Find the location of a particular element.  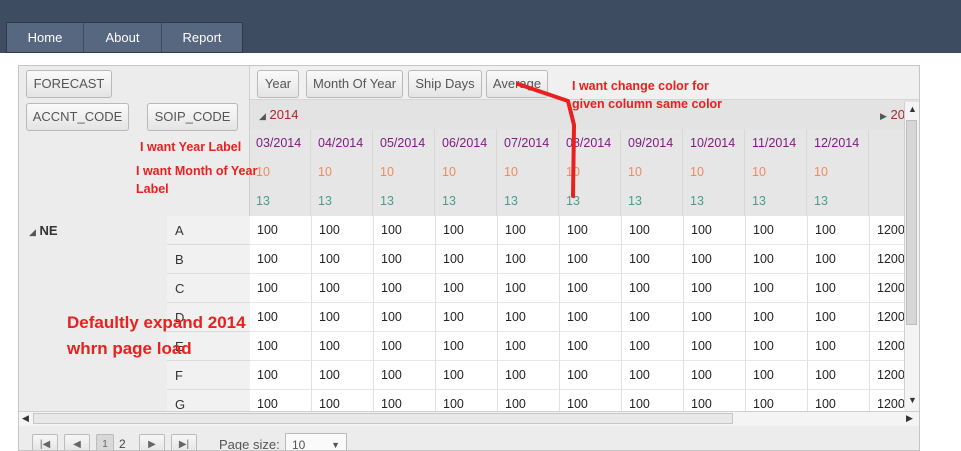

page-1-button: 1 is located at coordinates (105, 442).